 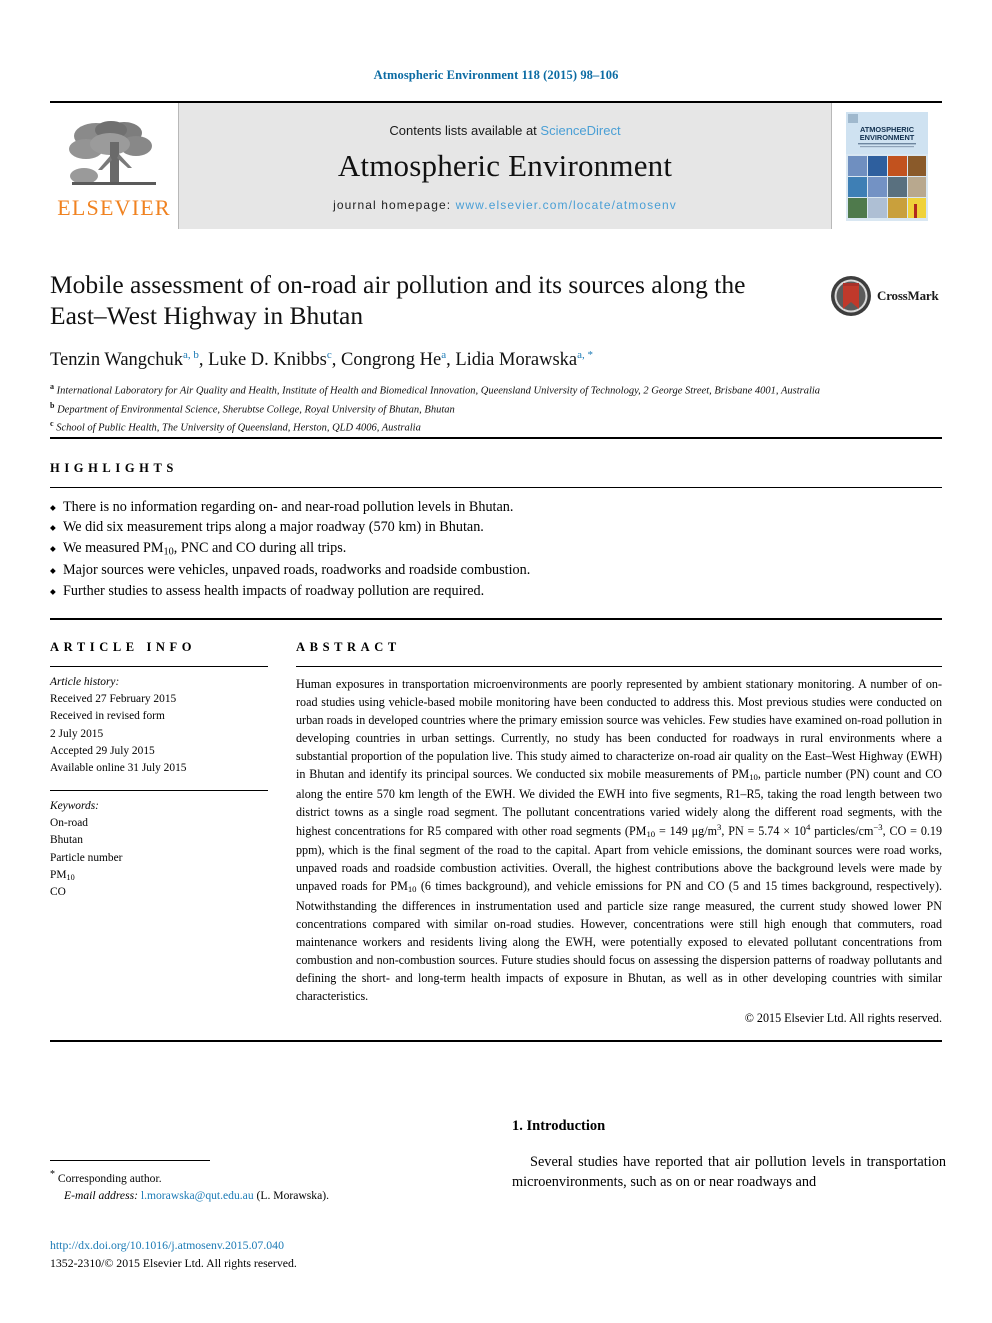 I want to click on author-name: Lidia Morawska, so click(x=516, y=360).